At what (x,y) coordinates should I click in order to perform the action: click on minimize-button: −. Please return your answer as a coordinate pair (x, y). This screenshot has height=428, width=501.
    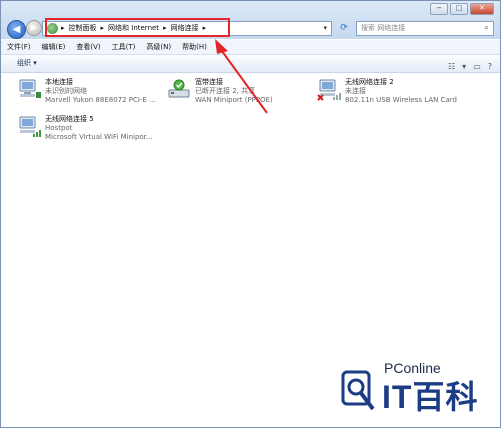
    Looking at the image, I should click on (439, 9).